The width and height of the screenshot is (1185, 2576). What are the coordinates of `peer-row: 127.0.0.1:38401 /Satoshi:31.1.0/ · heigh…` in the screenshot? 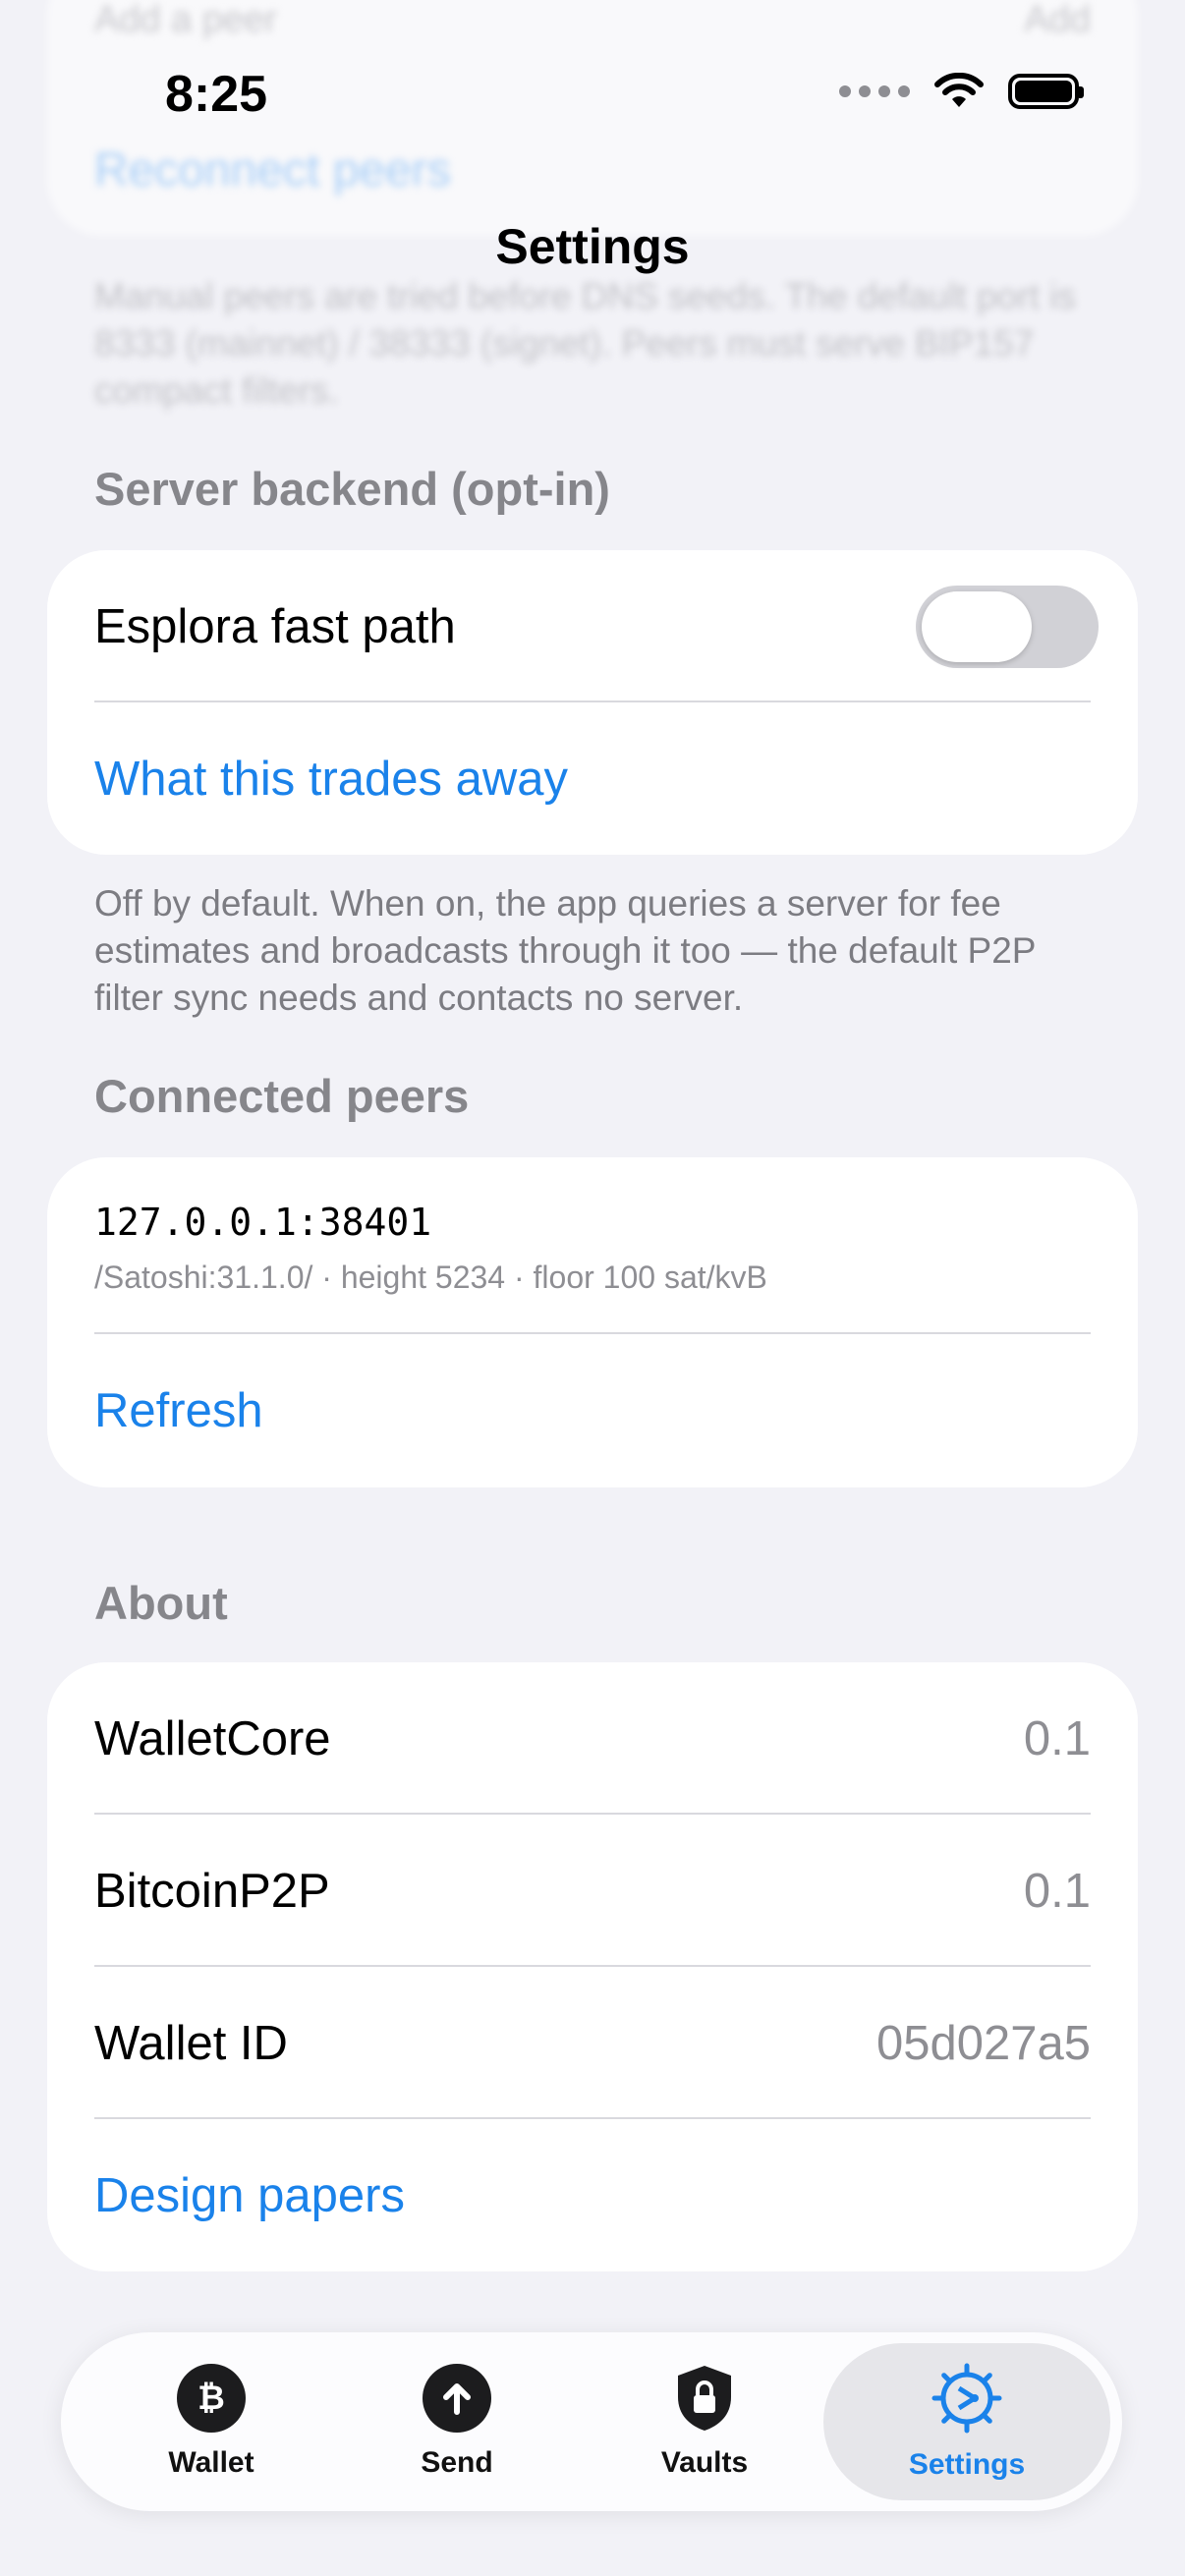 It's located at (592, 1245).